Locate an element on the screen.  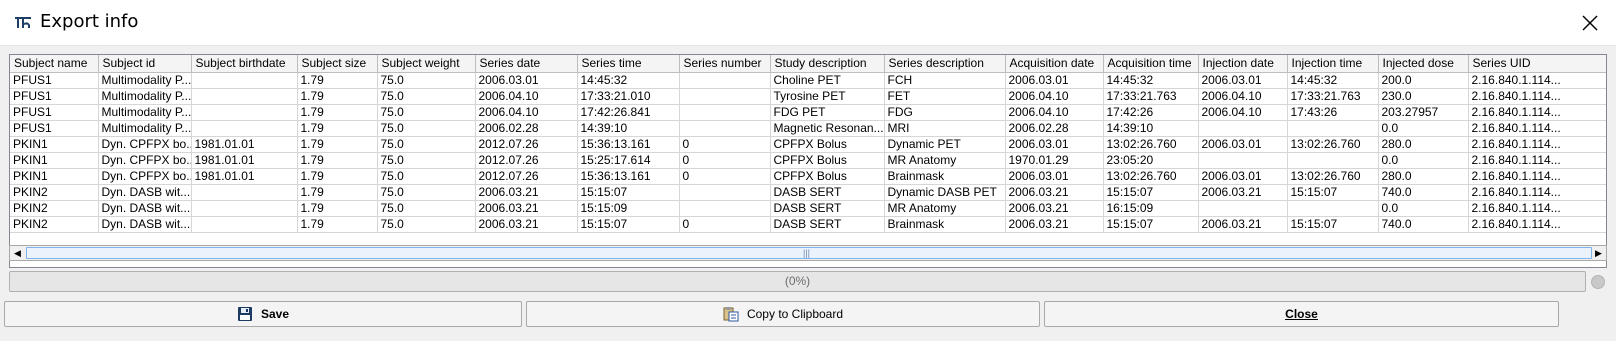
table-cell: PFUS1 is located at coordinates (54, 128).